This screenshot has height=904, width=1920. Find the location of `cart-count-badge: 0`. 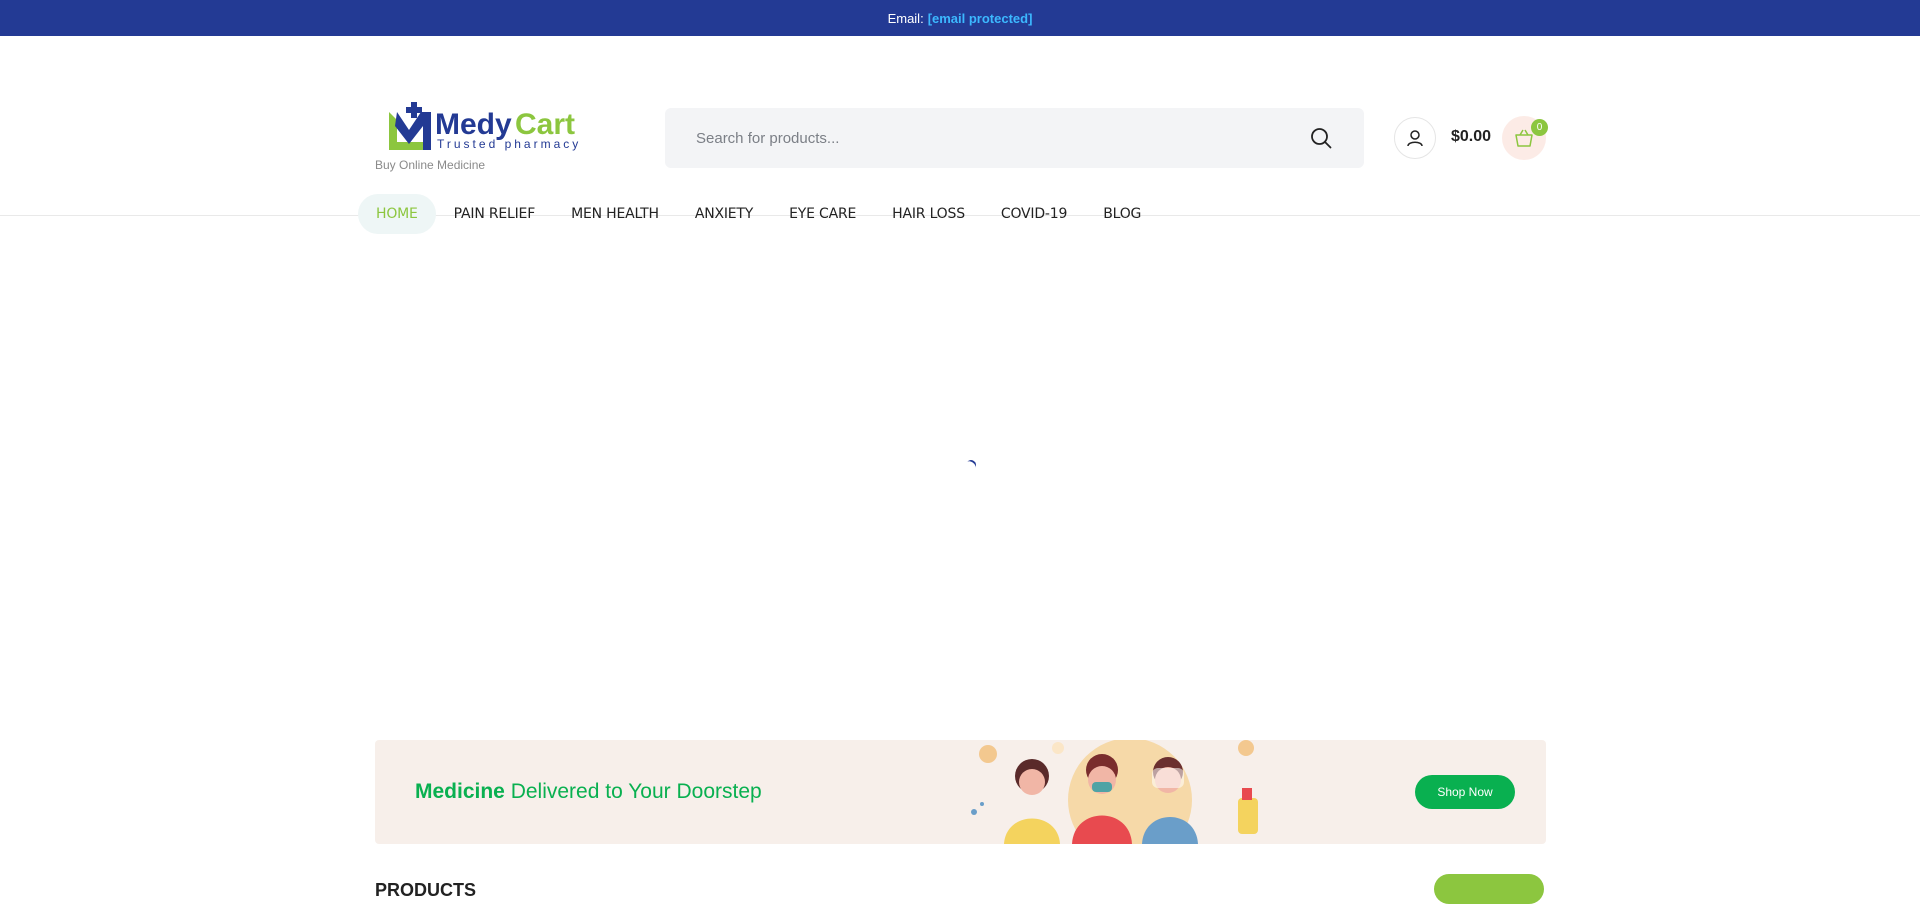

cart-count-badge: 0 is located at coordinates (1539, 127).